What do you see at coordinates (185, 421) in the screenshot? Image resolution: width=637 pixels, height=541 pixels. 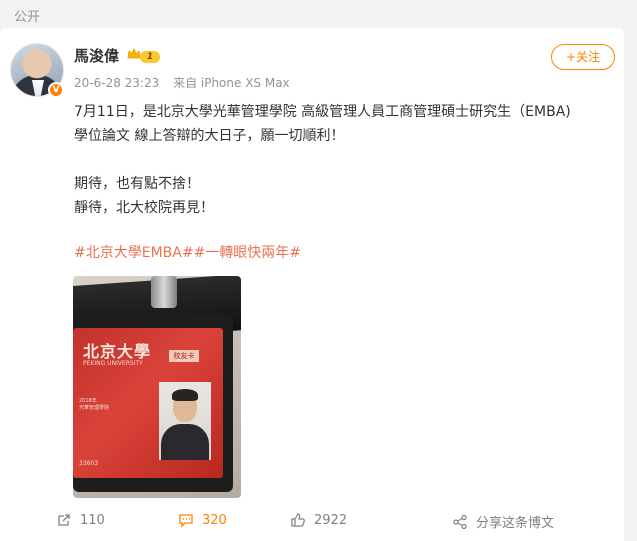 I see `card-portrait` at bounding box center [185, 421].